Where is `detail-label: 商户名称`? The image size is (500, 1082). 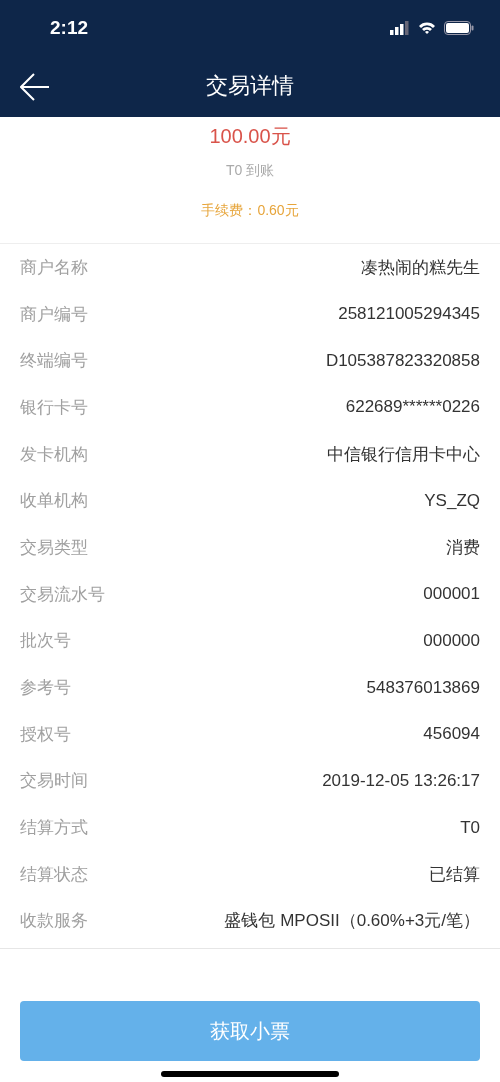 detail-label: 商户名称 is located at coordinates (54, 267).